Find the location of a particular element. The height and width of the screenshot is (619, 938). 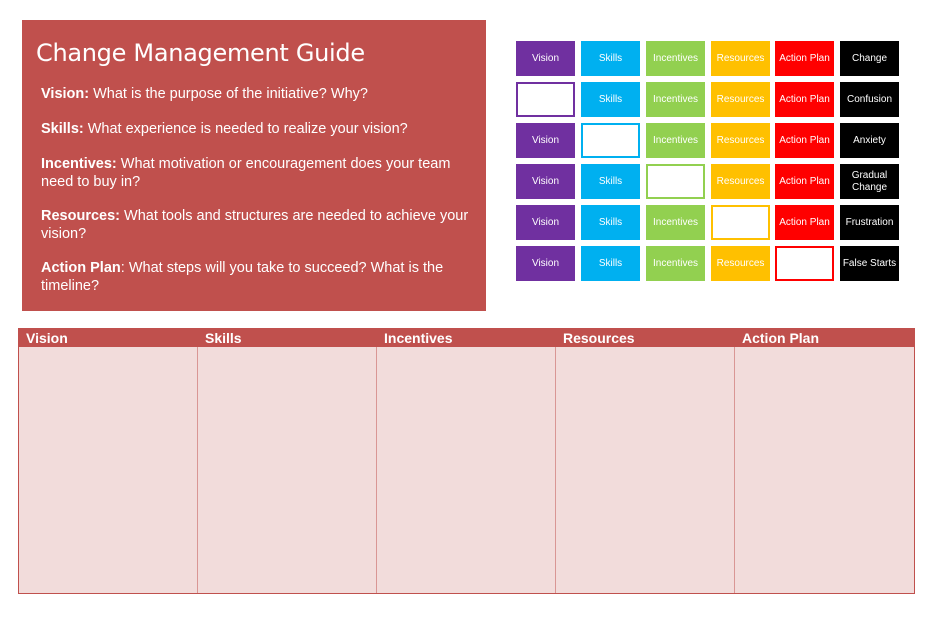

table-header-resources: Resources is located at coordinates (599, 338).